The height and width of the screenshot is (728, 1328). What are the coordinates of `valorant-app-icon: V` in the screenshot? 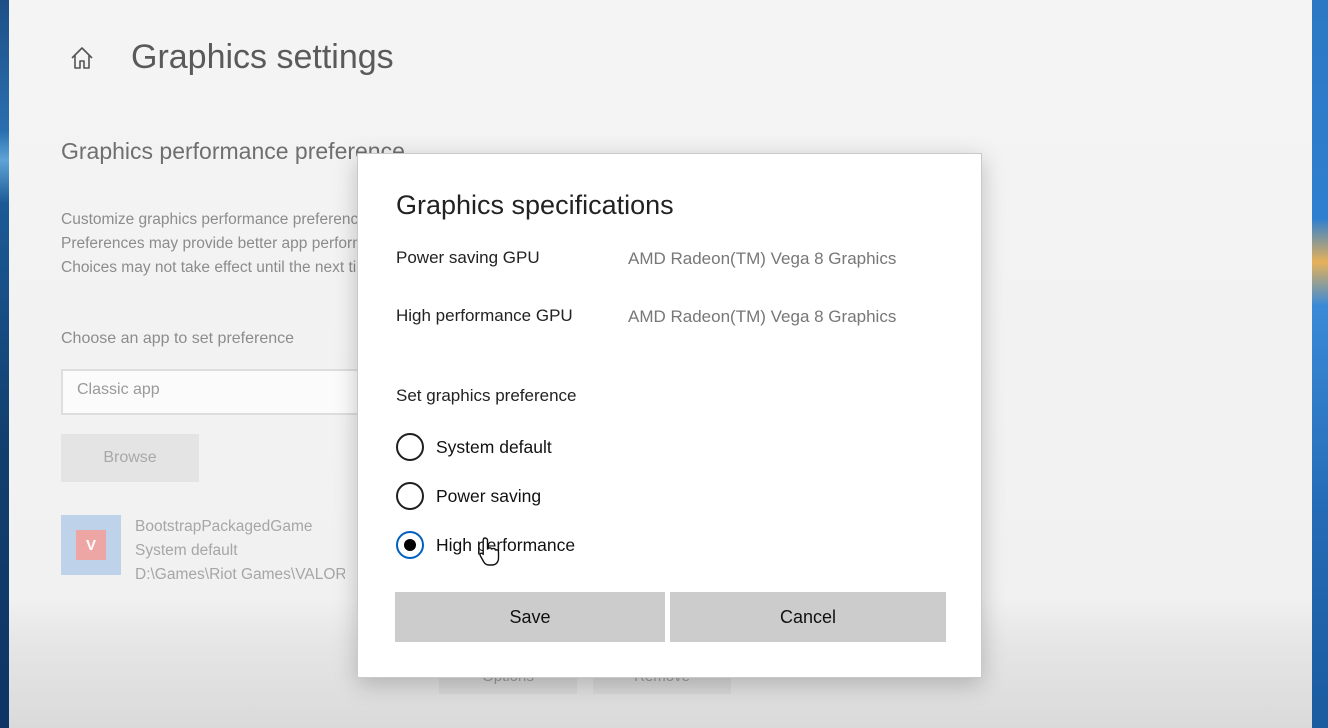 It's located at (91, 545).